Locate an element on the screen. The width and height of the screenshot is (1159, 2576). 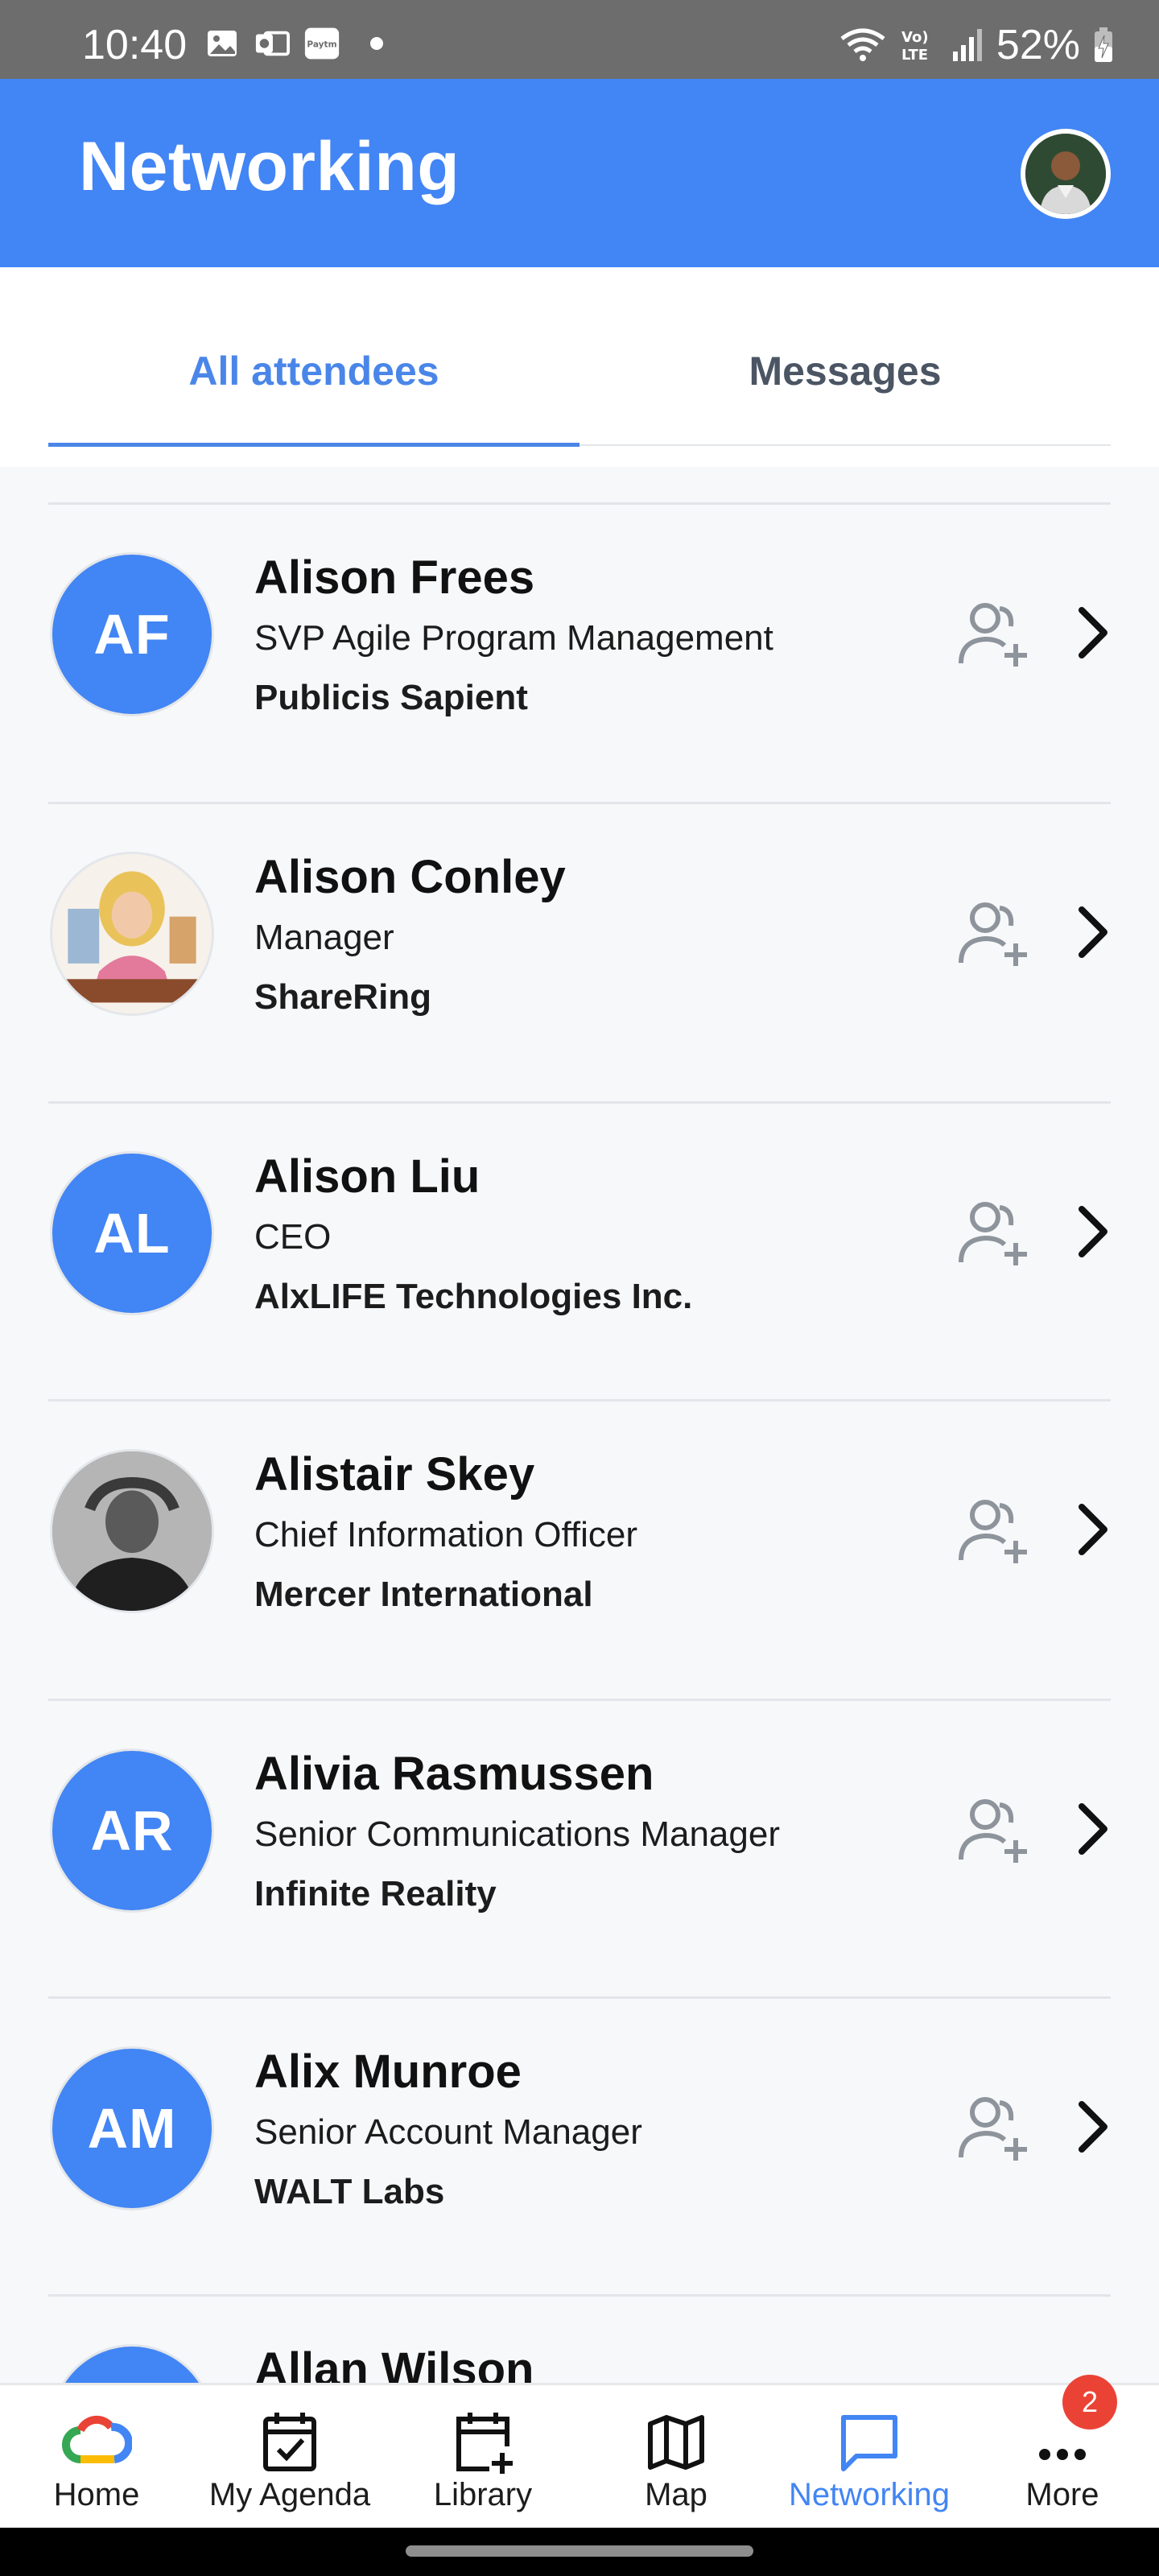
nav-label: Map is located at coordinates (676, 2494).